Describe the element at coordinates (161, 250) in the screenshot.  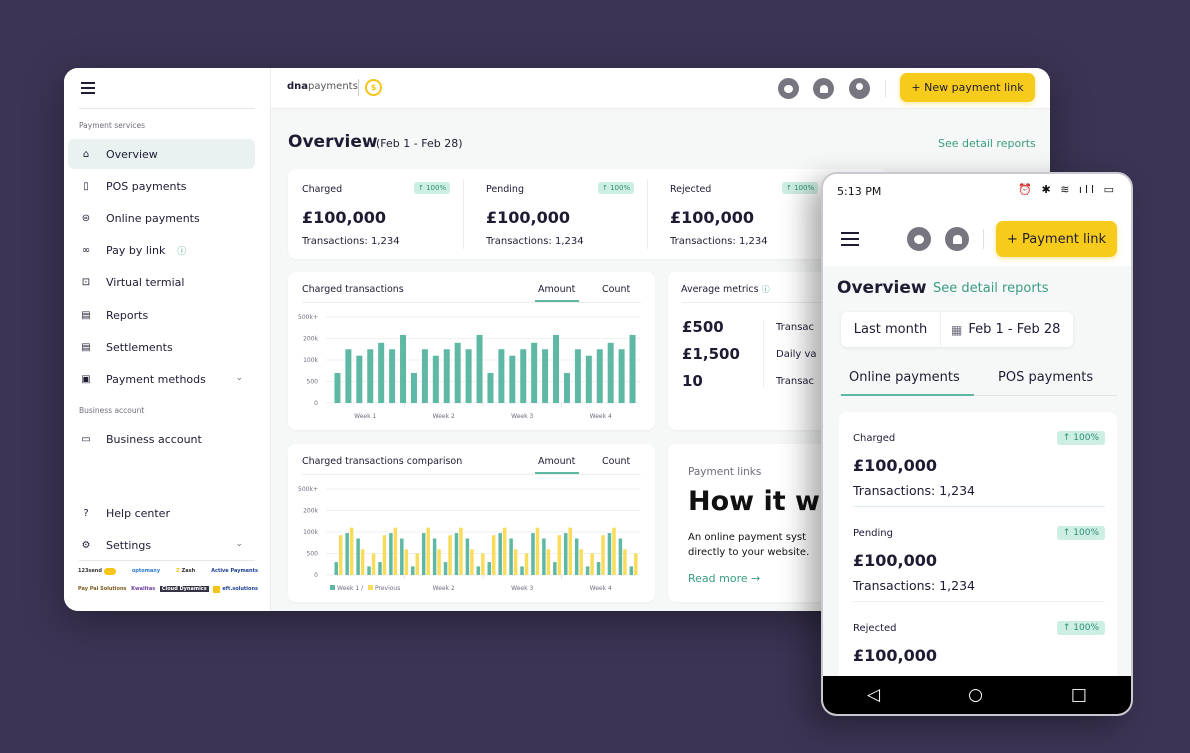
I see `sidebar-item-pay-by-link: ∞ Pay by link ⓘ` at that location.